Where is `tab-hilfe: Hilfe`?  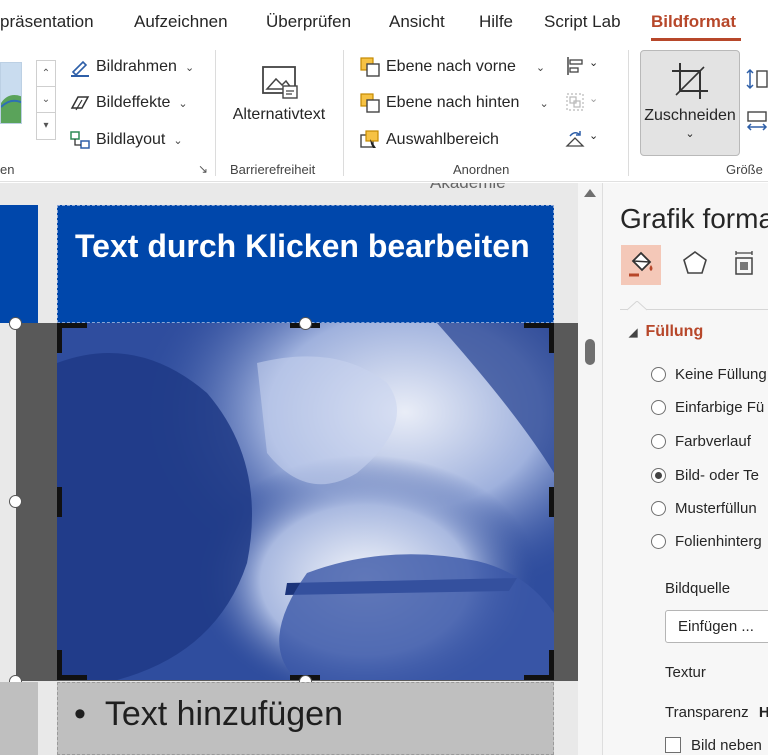
tab-hilfe: Hilfe is located at coordinates (496, 22).